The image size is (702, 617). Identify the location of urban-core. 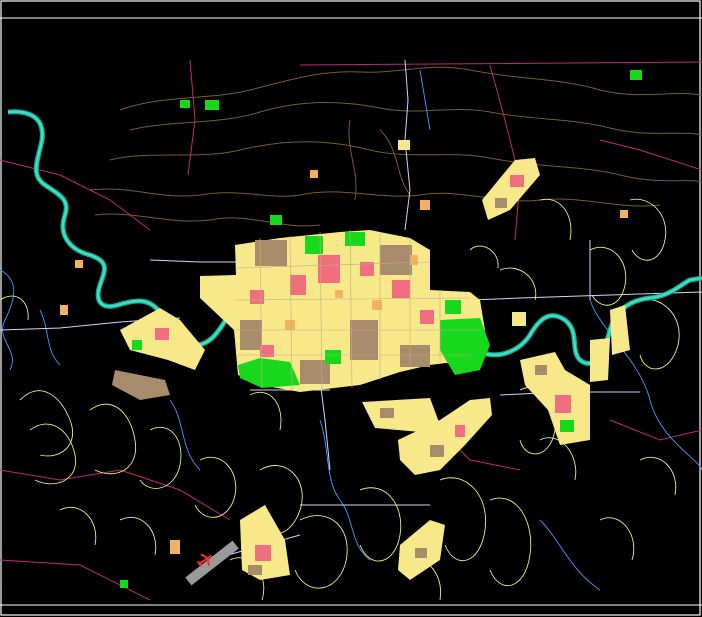
(345, 310).